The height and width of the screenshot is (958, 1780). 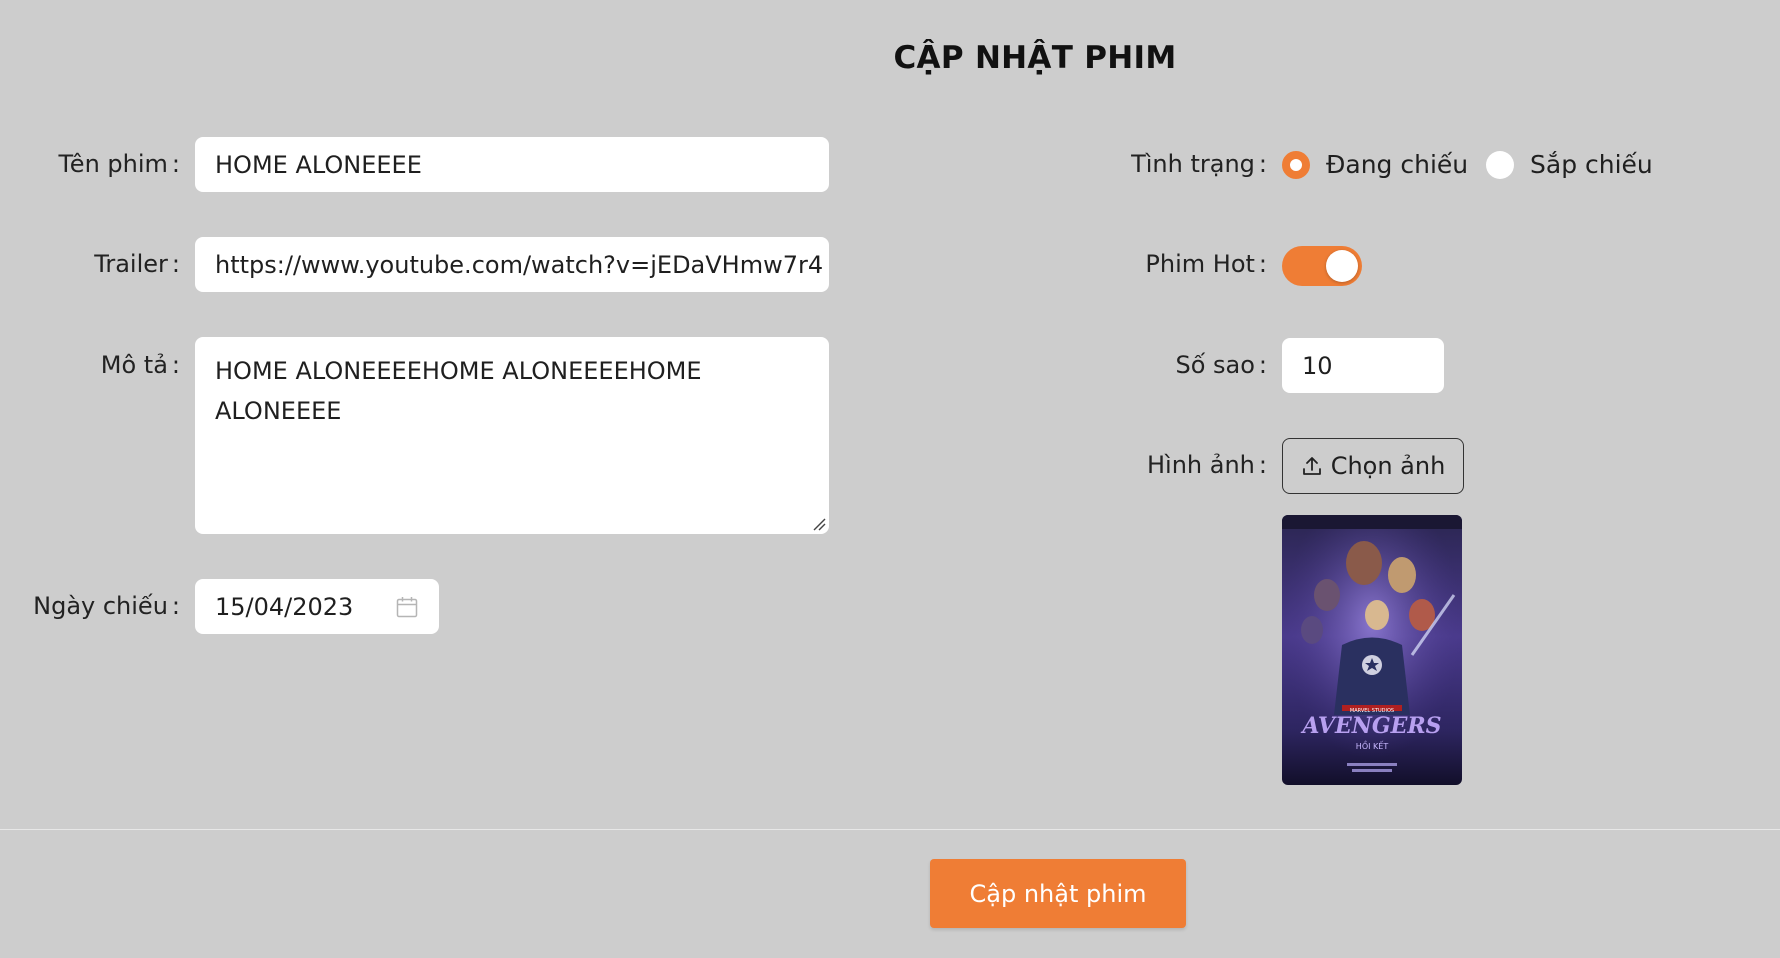 What do you see at coordinates (1342, 266) in the screenshot?
I see `toggle-knob` at bounding box center [1342, 266].